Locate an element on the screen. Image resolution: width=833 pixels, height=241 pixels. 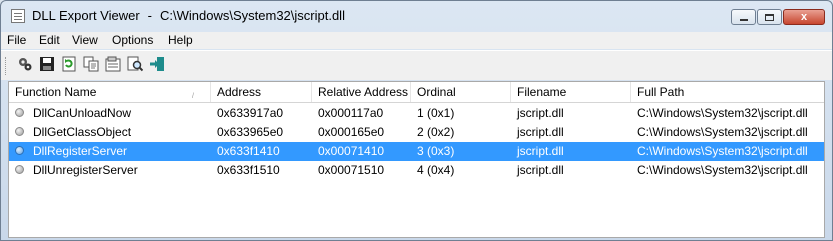
cell-relative: 0x00071510 is located at coordinates (351, 170).